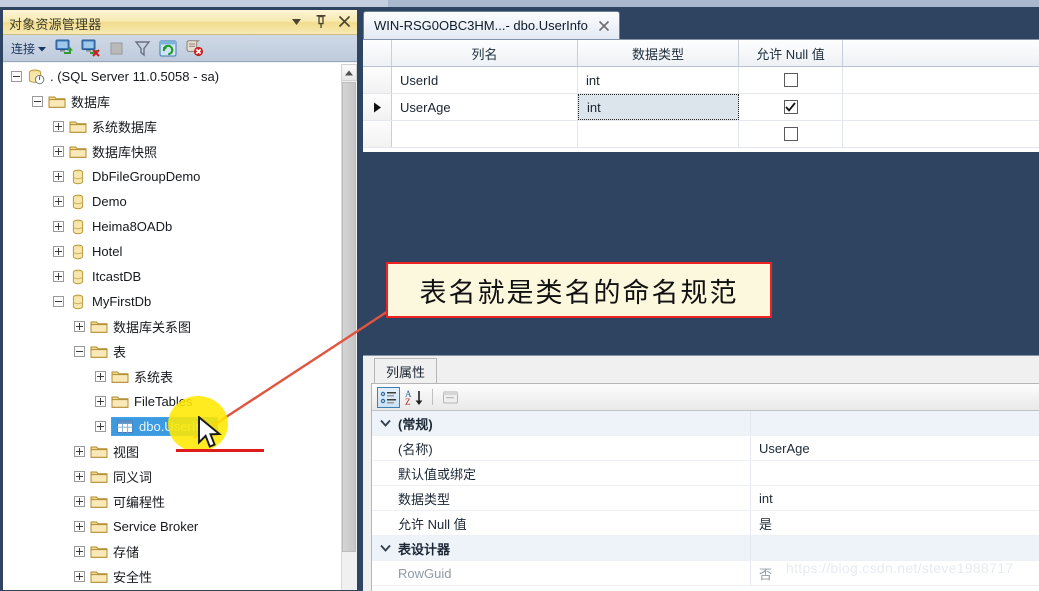 This screenshot has width=1039, height=591. I want to click on property-value: UserAge, so click(895, 448).